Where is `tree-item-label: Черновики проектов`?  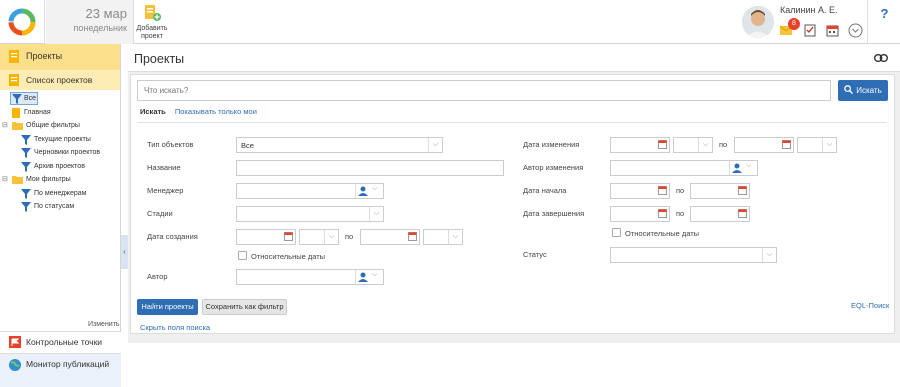 tree-item-label: Черновики проектов is located at coordinates (67, 152).